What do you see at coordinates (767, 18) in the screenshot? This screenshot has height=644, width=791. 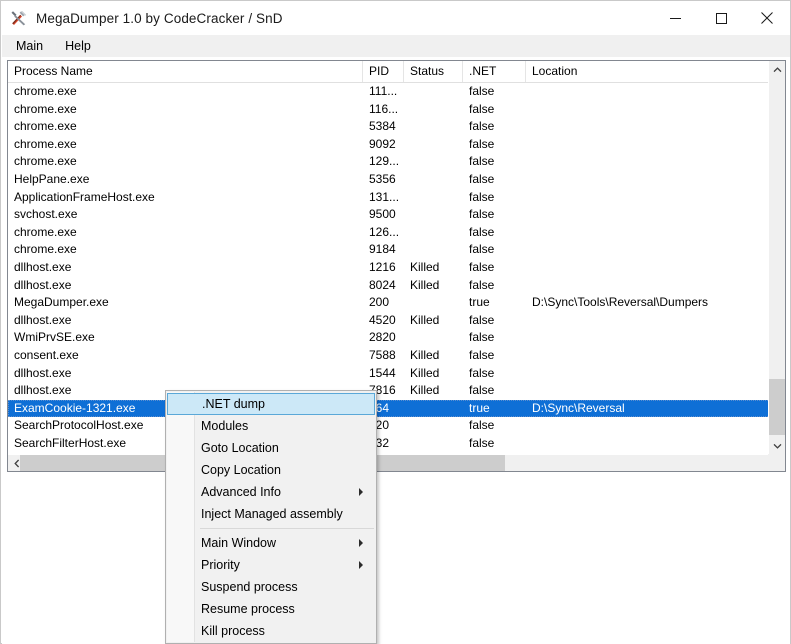 I see `close-icon` at bounding box center [767, 18].